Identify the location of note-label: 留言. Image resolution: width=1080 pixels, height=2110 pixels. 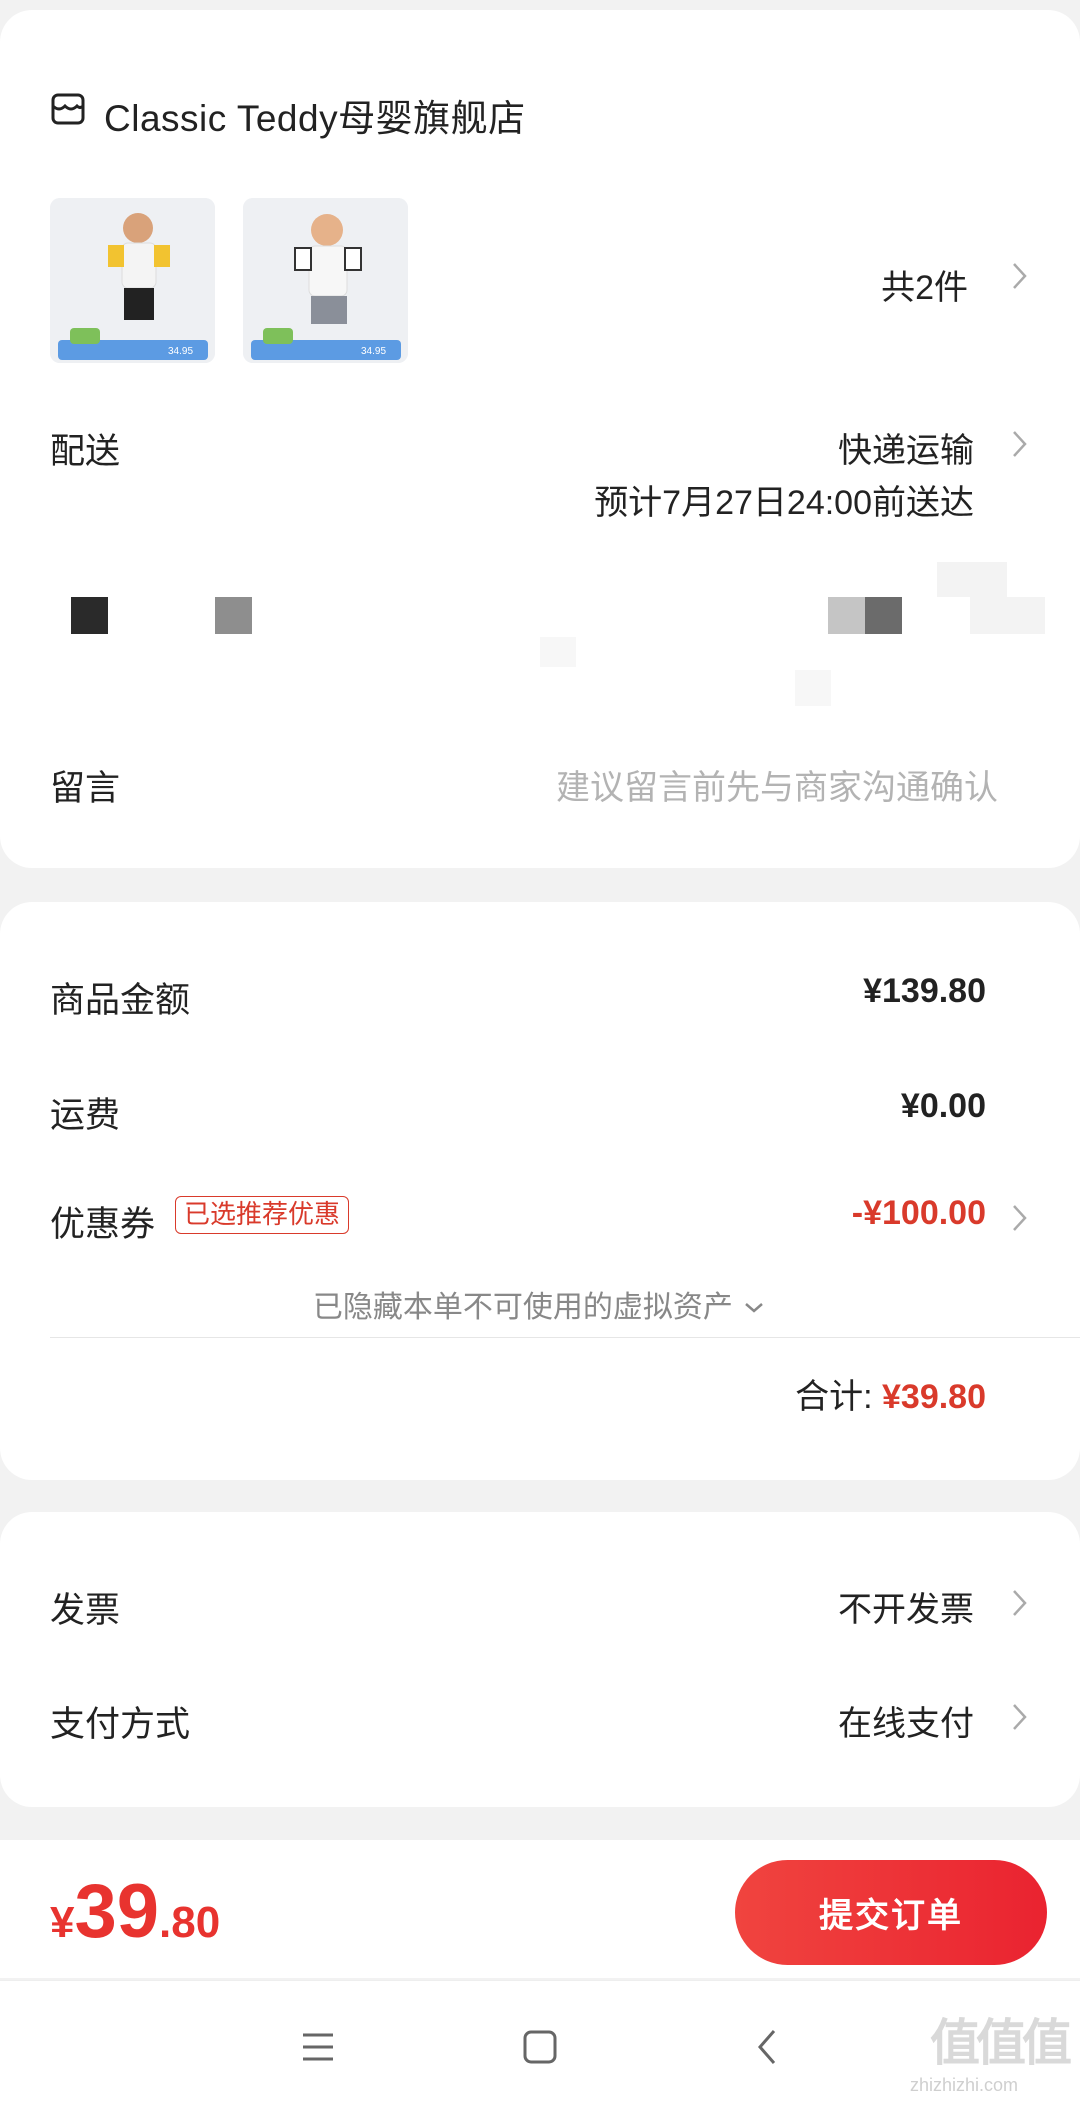
(85, 788).